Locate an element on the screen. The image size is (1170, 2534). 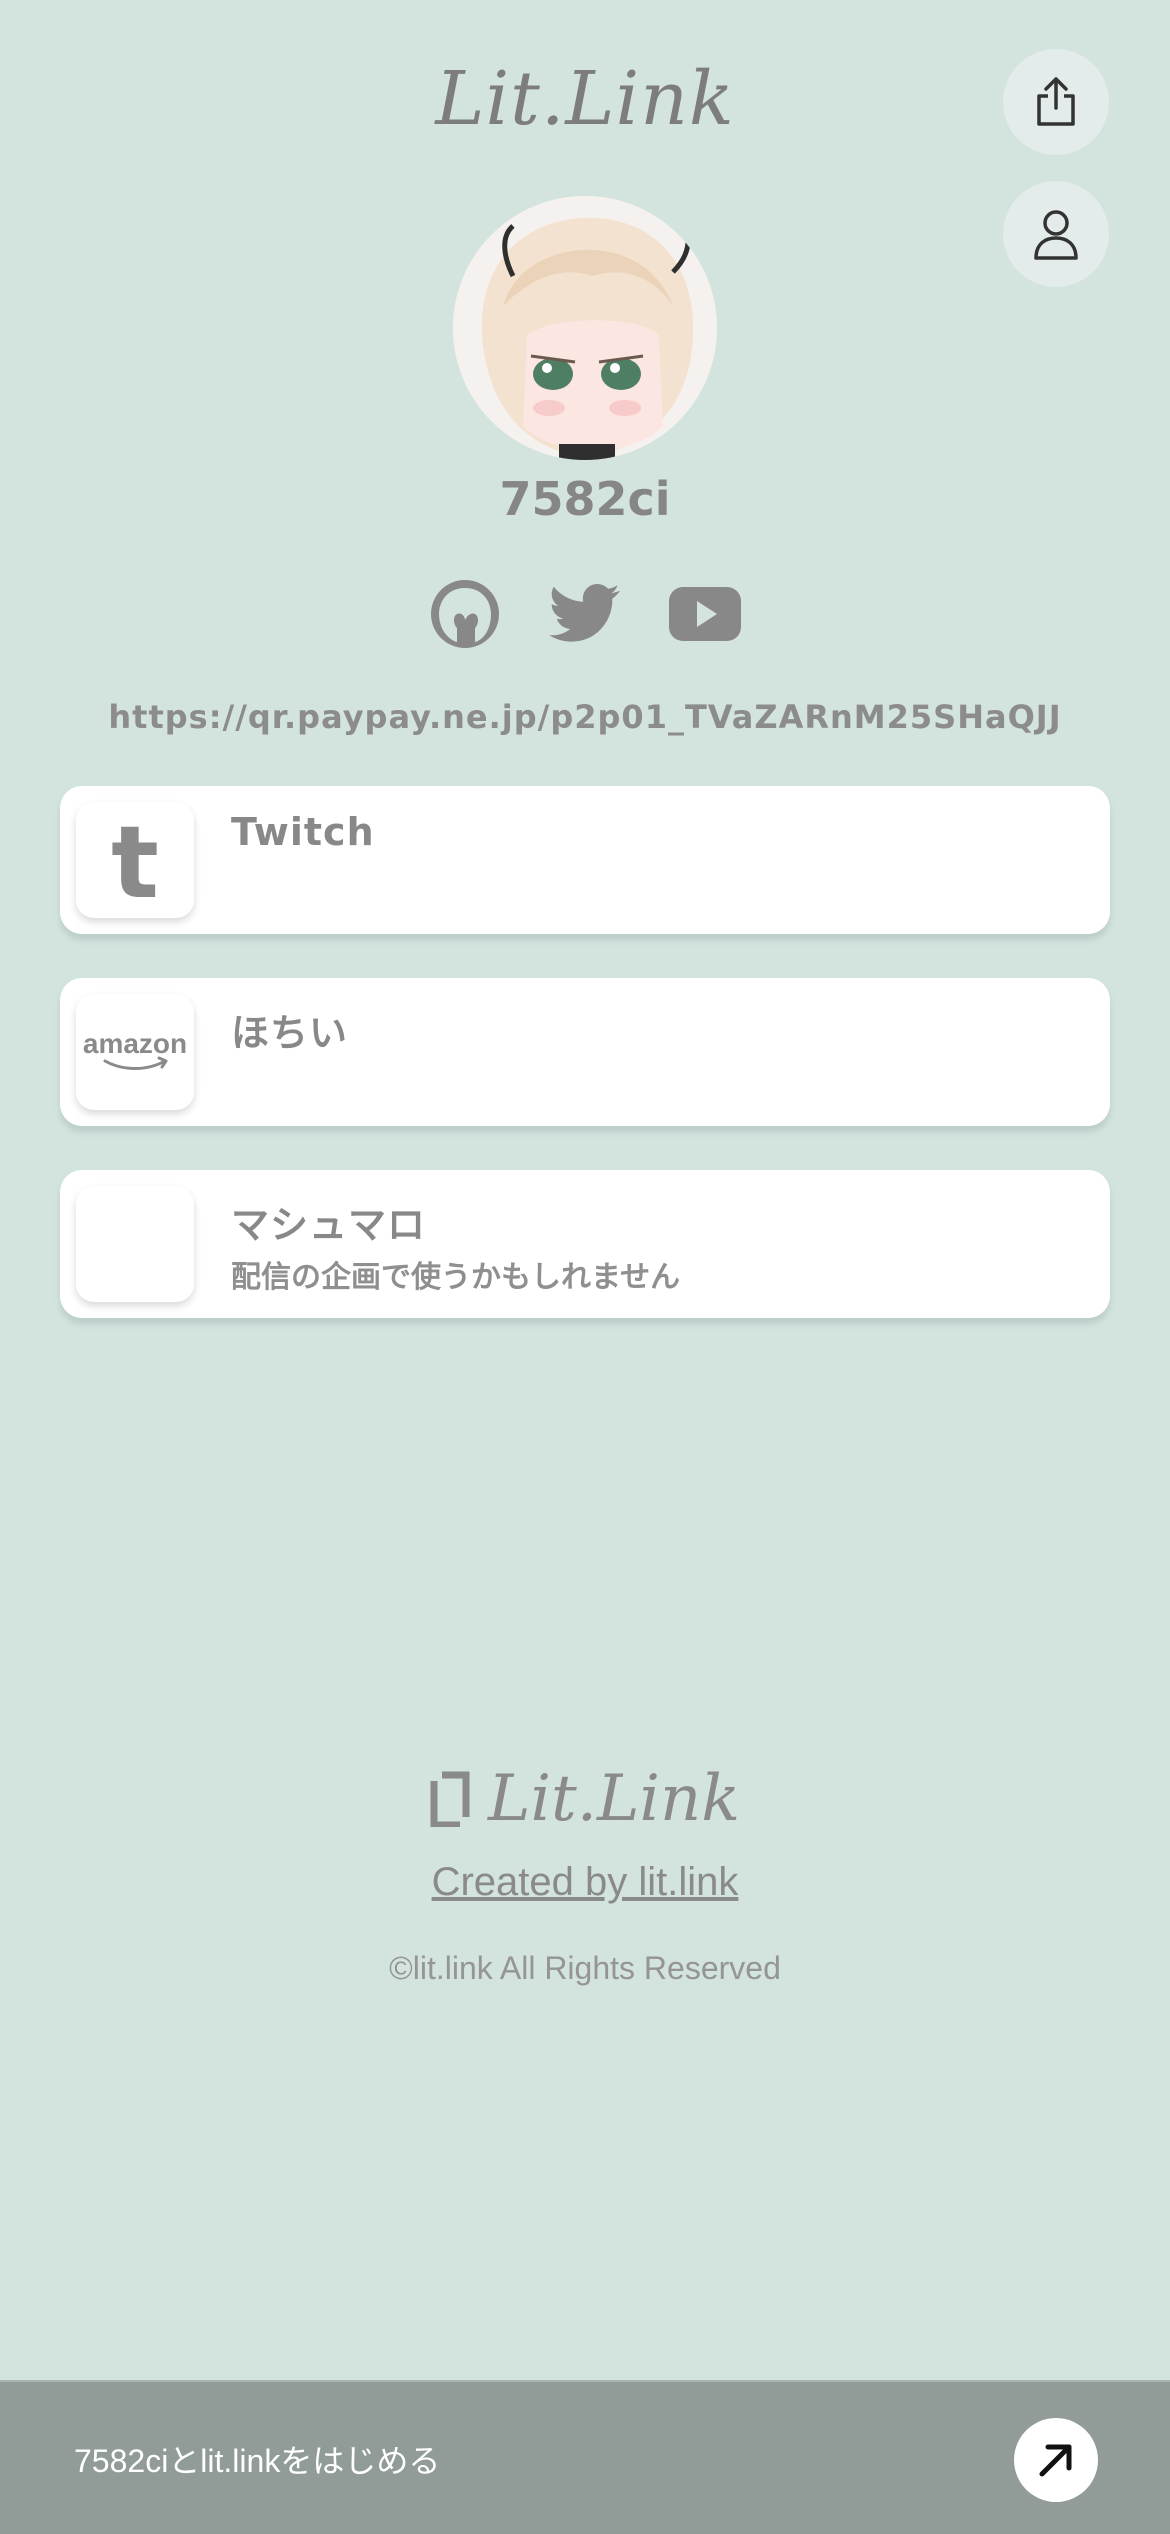
profile-button is located at coordinates (1056, 234).